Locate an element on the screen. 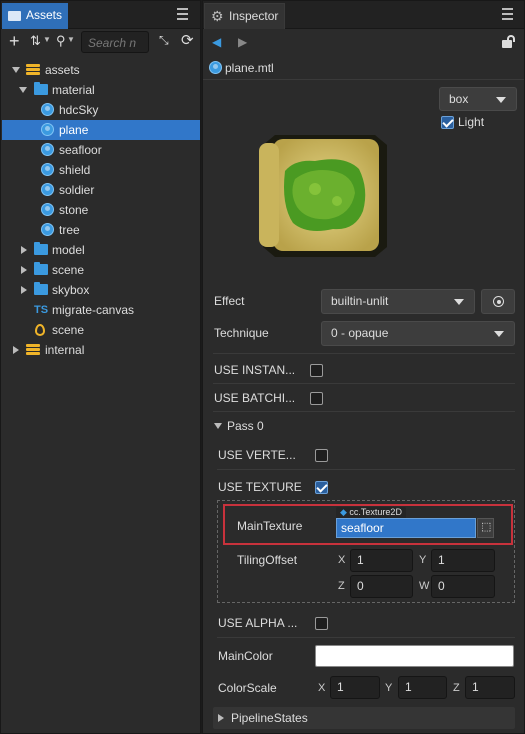 The height and width of the screenshot is (734, 525). light-checkbox is located at coordinates (447, 122).